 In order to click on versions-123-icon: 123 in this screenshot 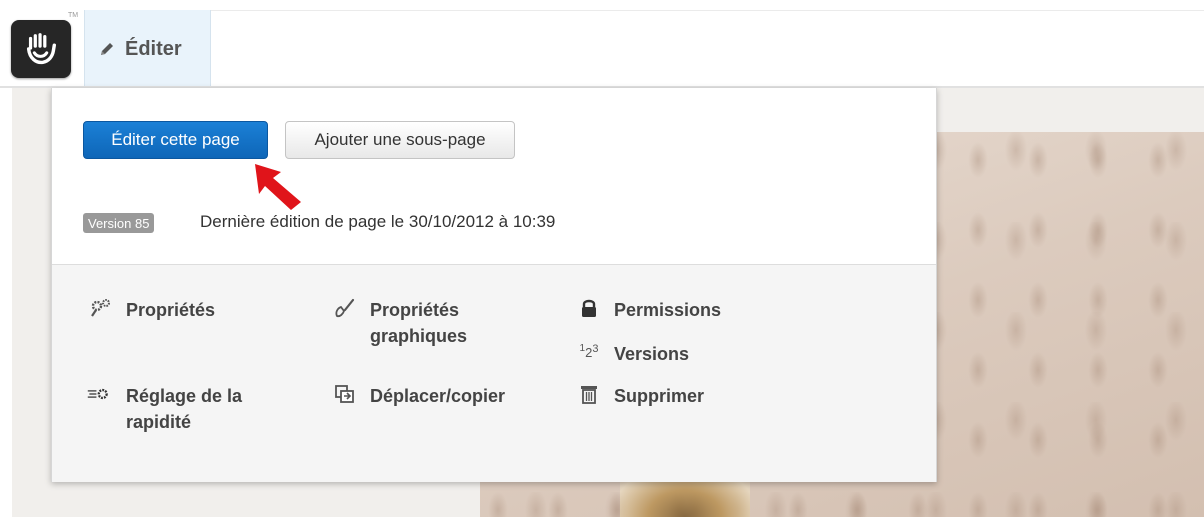, I will do `click(589, 351)`.